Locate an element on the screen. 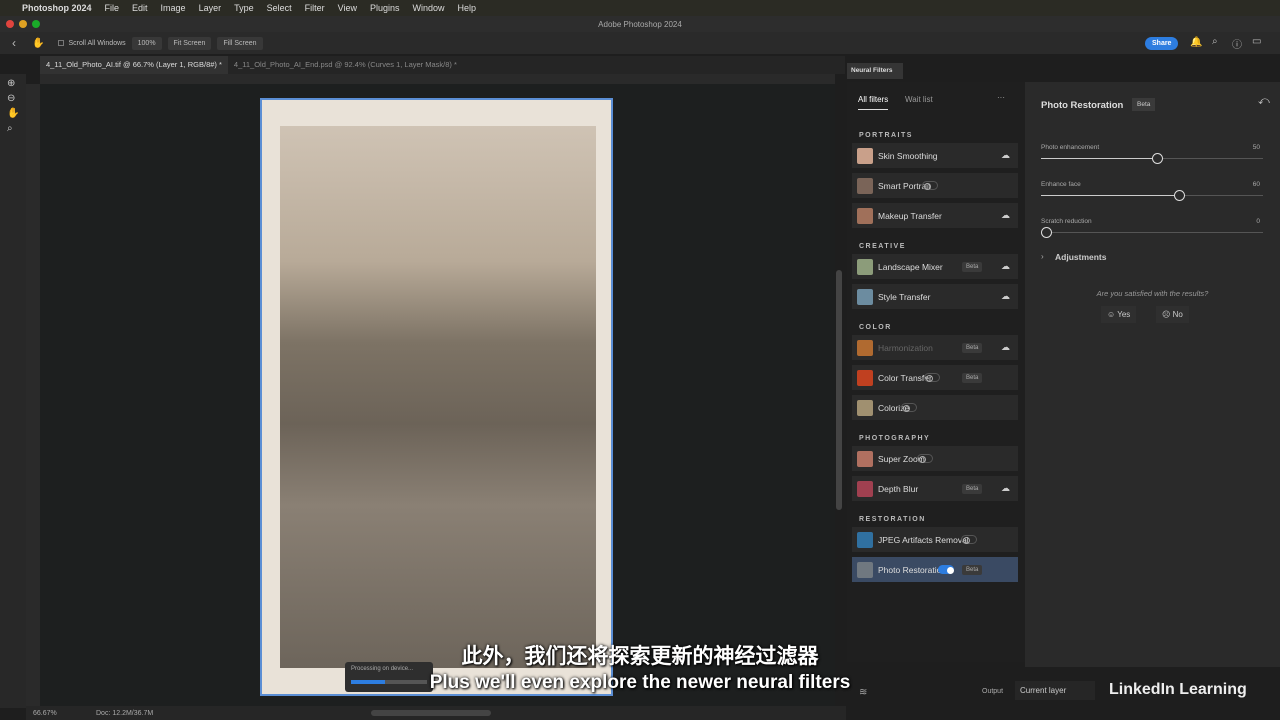 Image resolution: width=1280 pixels, height=720 pixels. zoom-out-icon: ⊖ is located at coordinates (13, 98).